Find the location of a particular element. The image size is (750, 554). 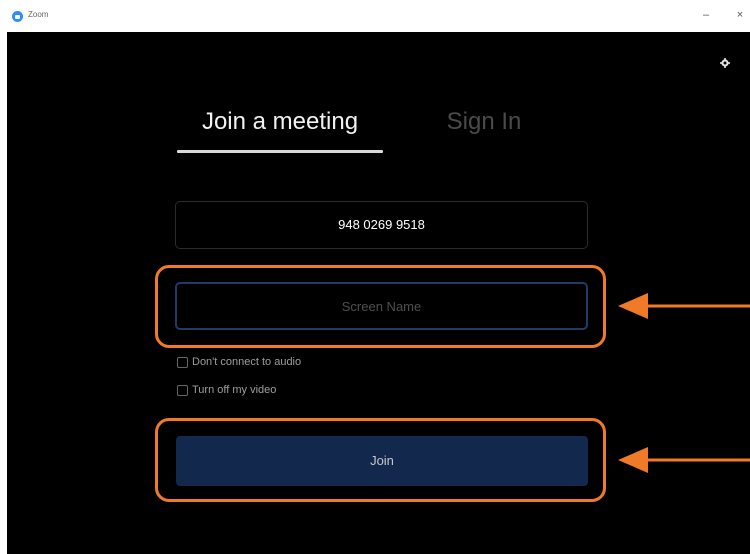

turn-off-video-checkbox is located at coordinates (182, 390).